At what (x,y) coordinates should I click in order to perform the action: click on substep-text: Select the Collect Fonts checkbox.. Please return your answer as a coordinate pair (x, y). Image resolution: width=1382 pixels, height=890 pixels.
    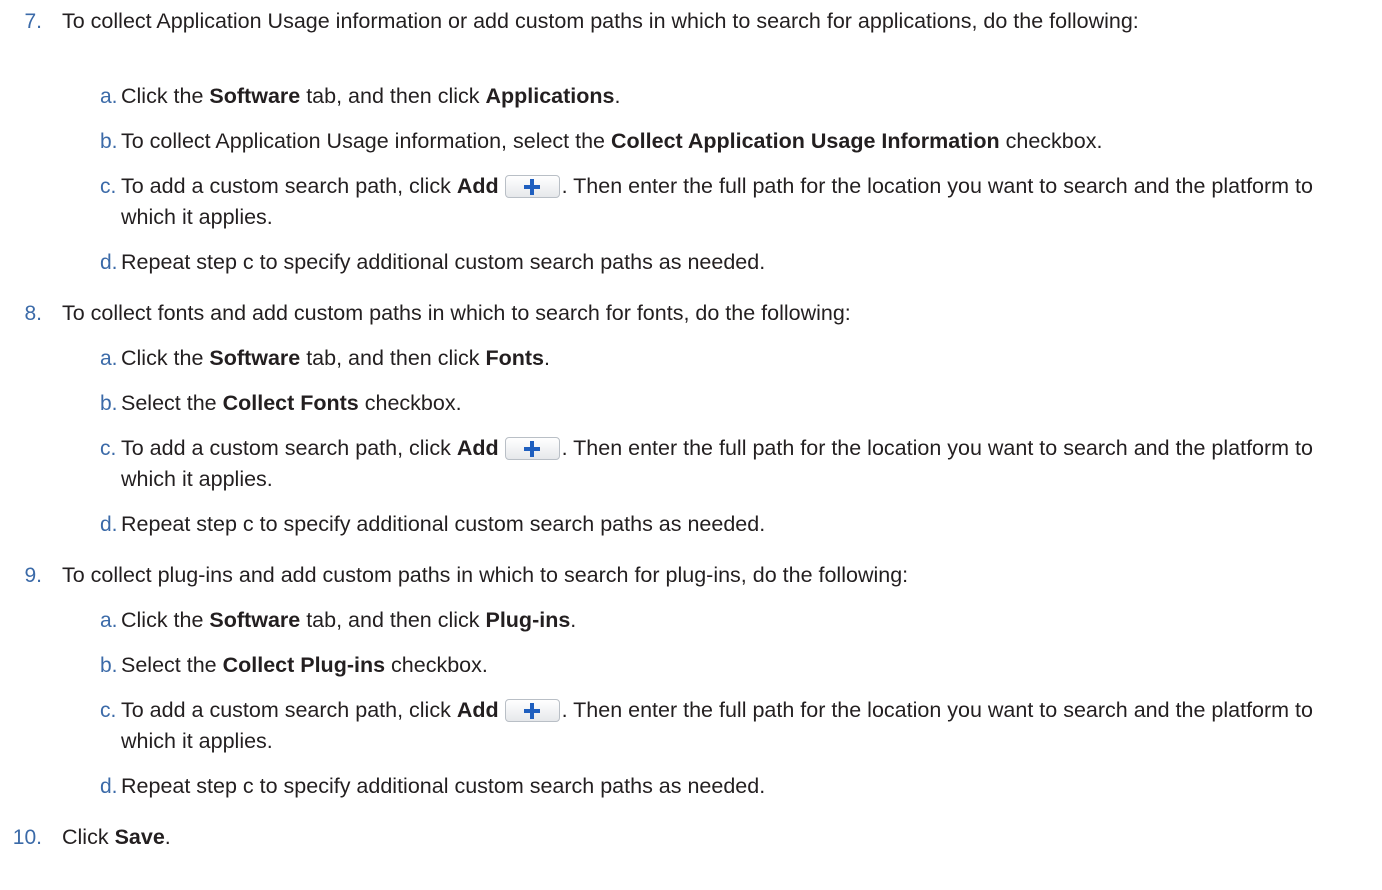
    Looking at the image, I should click on (291, 403).